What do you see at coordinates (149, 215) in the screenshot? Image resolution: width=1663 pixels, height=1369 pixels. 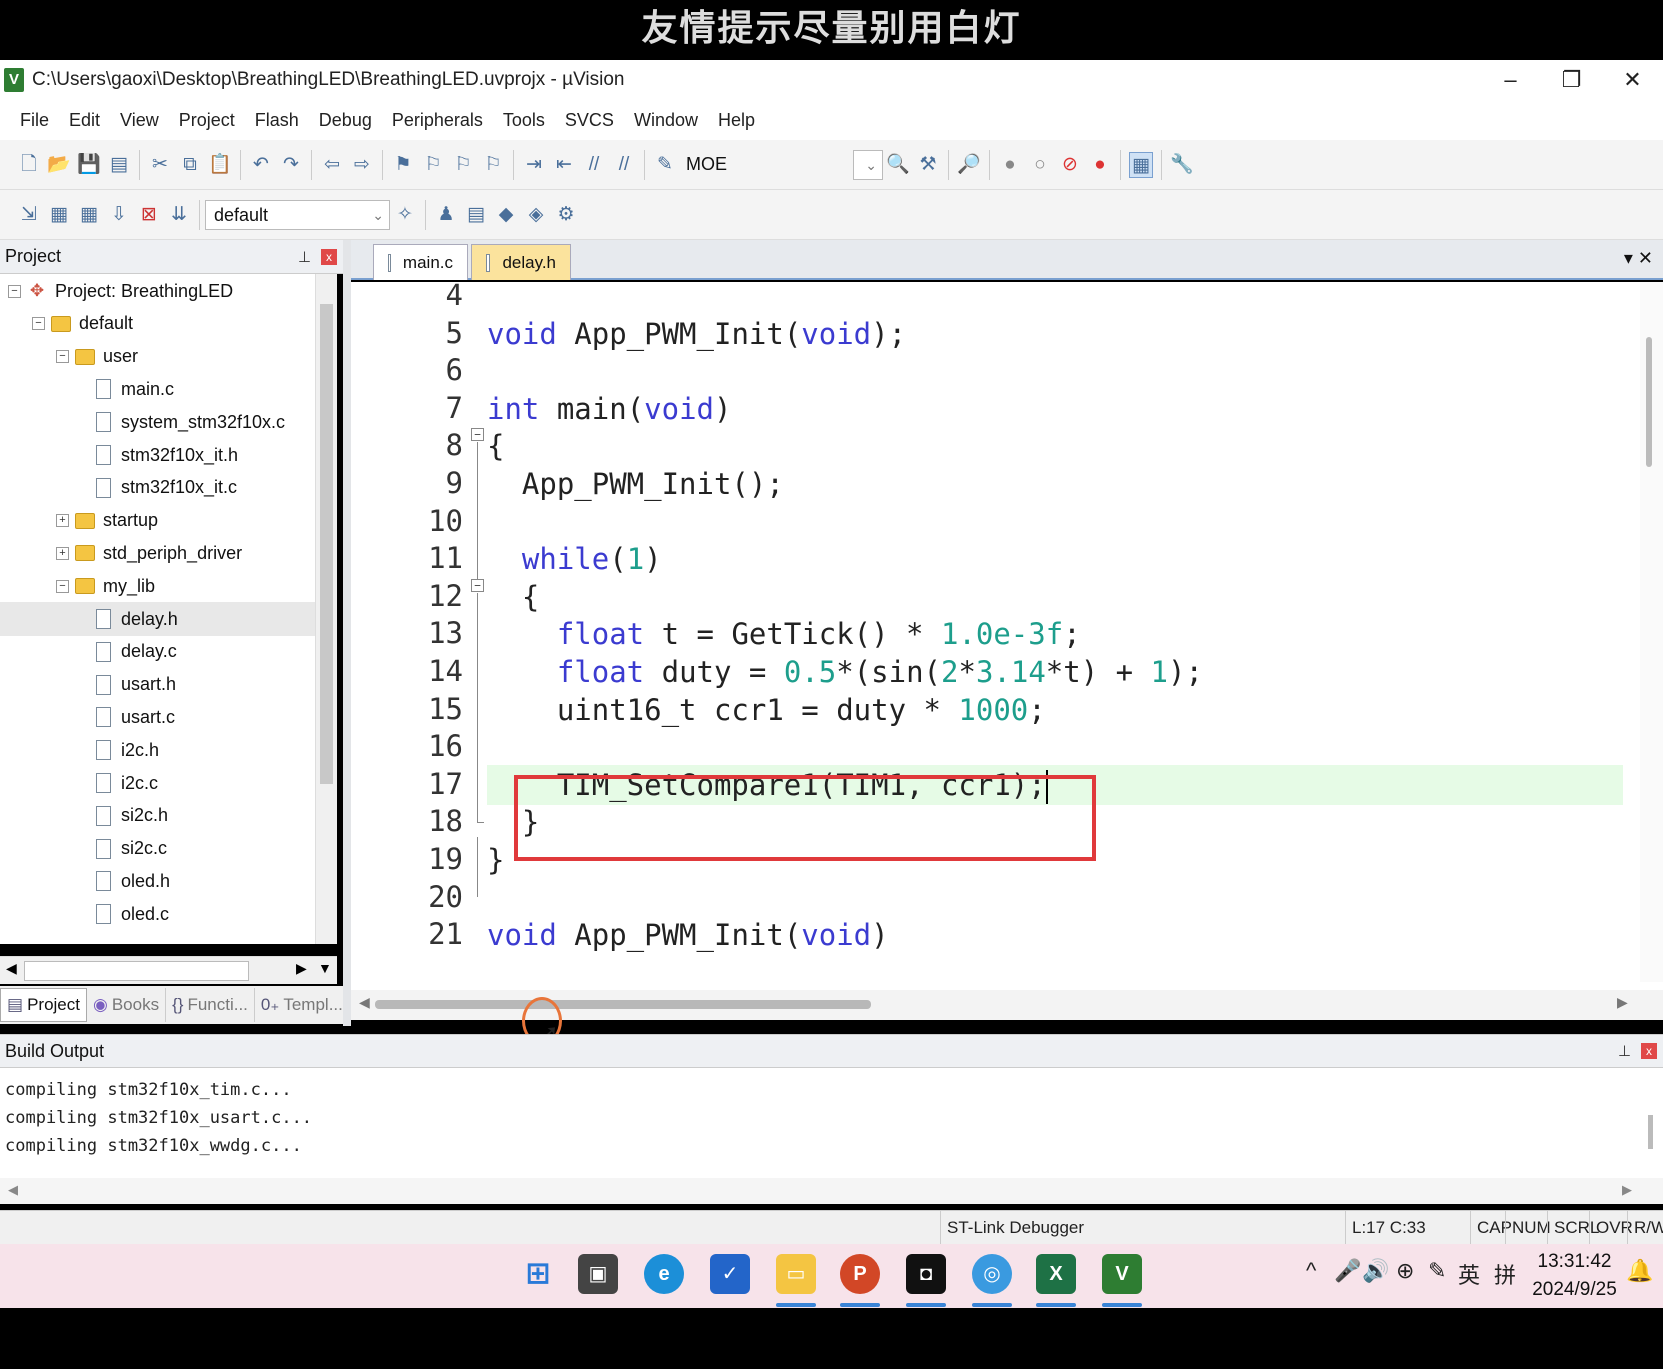 I see `stop-build-icon: ⊠` at bounding box center [149, 215].